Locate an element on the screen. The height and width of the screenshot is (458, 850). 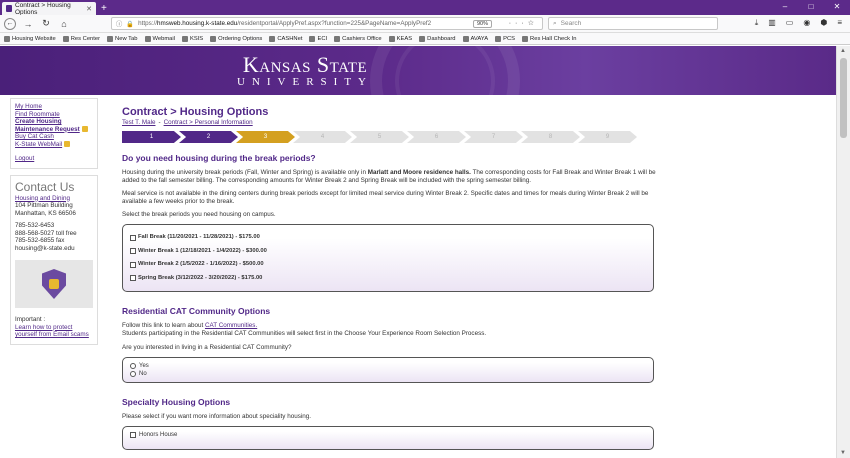
scroll-down-icon: ▼ is located at coordinates (843, 453).